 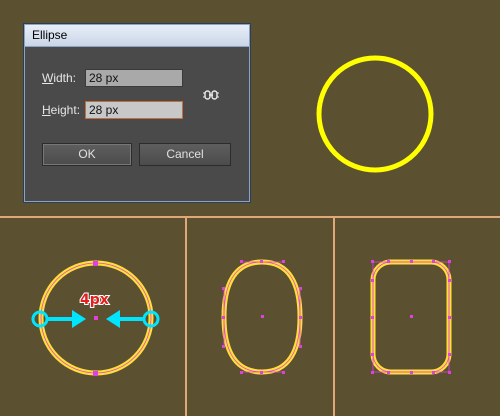 What do you see at coordinates (65, 78) in the screenshot?
I see `width-label-text: idth:` at bounding box center [65, 78].